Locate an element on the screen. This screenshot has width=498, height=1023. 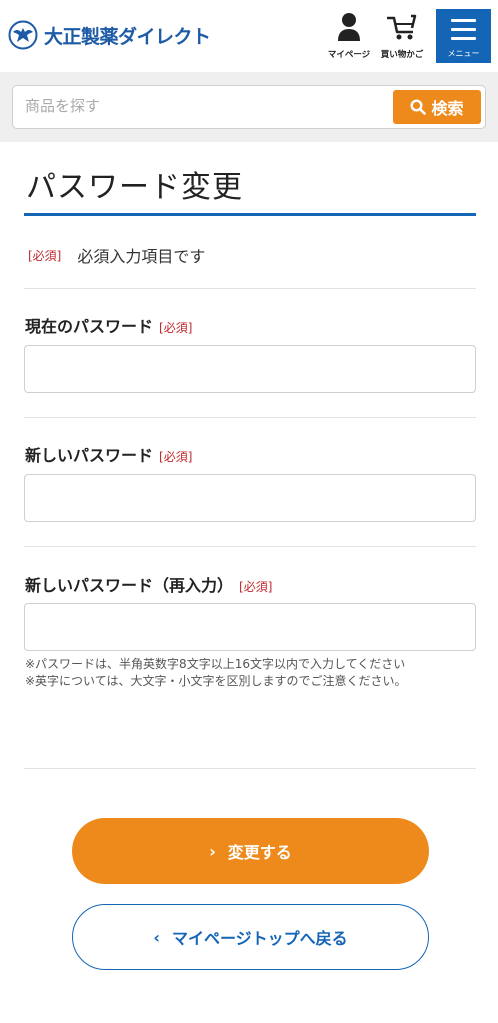
new-password-label-text: 新しいパスワード is located at coordinates (89, 455).